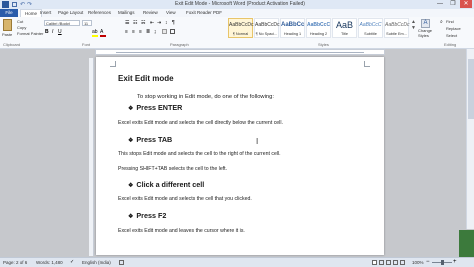 This screenshot has height=267, width=474. Describe the element at coordinates (146, 78) in the screenshot. I see `document-heading: Exit Edit mode` at that location.